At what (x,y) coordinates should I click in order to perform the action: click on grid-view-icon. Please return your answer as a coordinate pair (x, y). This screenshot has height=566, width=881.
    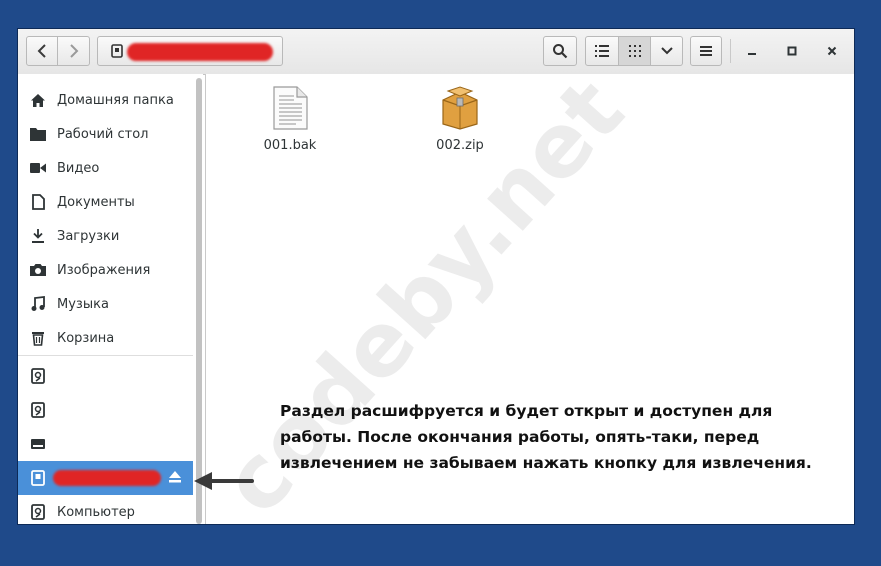
    Looking at the image, I should click on (634, 51).